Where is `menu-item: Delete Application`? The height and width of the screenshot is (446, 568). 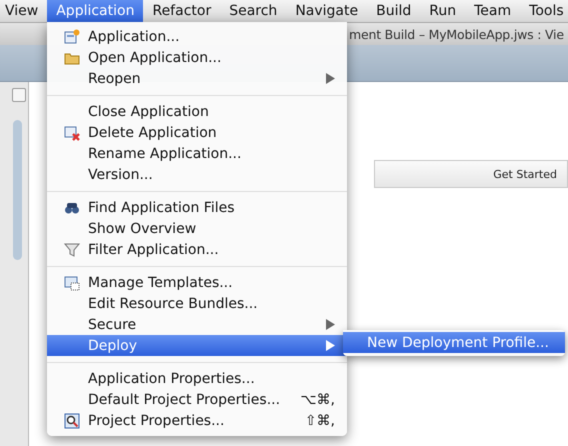 menu-item: Delete Application is located at coordinates (197, 132).